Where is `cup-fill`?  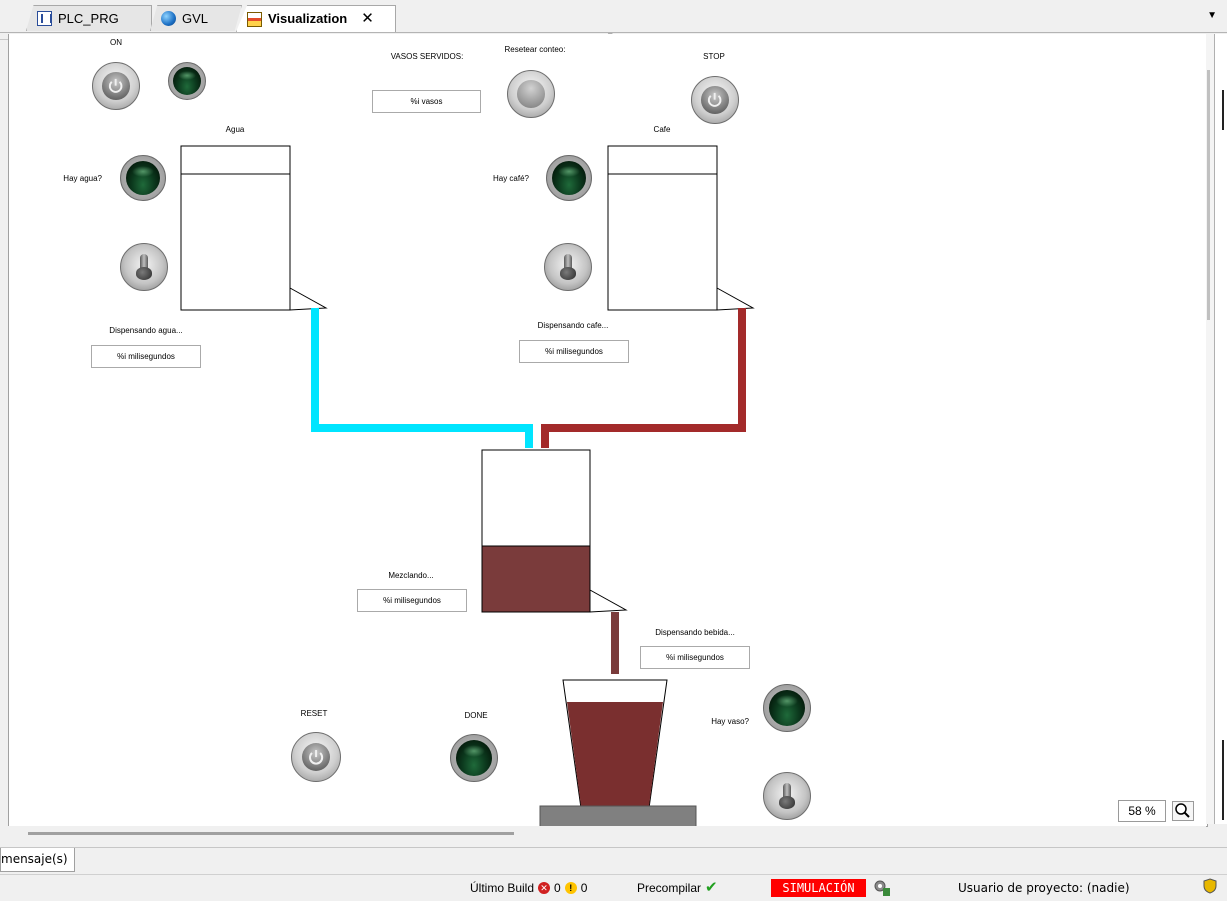 cup-fill is located at coordinates (615, 754).